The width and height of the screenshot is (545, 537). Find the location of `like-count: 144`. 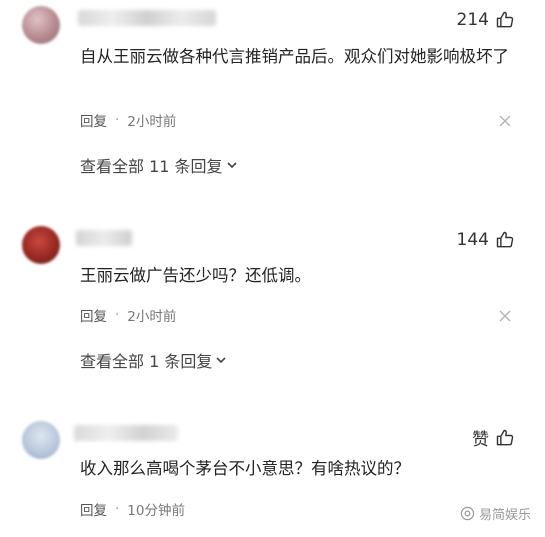

like-count: 144 is located at coordinates (472, 240).